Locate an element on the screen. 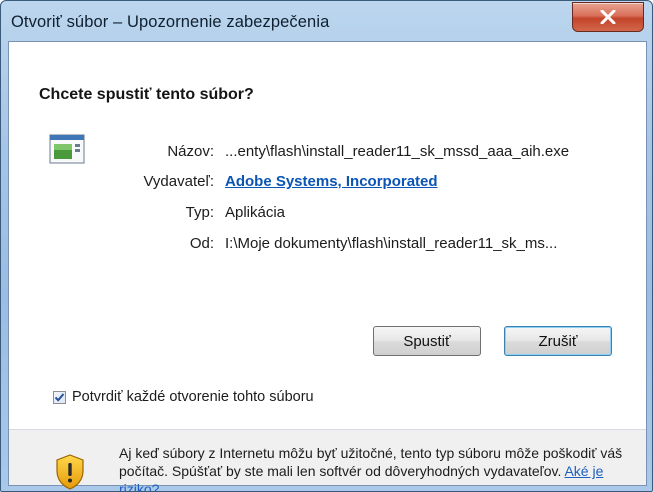  window-title: Otvoriť súbor – Upozornenie zabezpečenia is located at coordinates (170, 22).